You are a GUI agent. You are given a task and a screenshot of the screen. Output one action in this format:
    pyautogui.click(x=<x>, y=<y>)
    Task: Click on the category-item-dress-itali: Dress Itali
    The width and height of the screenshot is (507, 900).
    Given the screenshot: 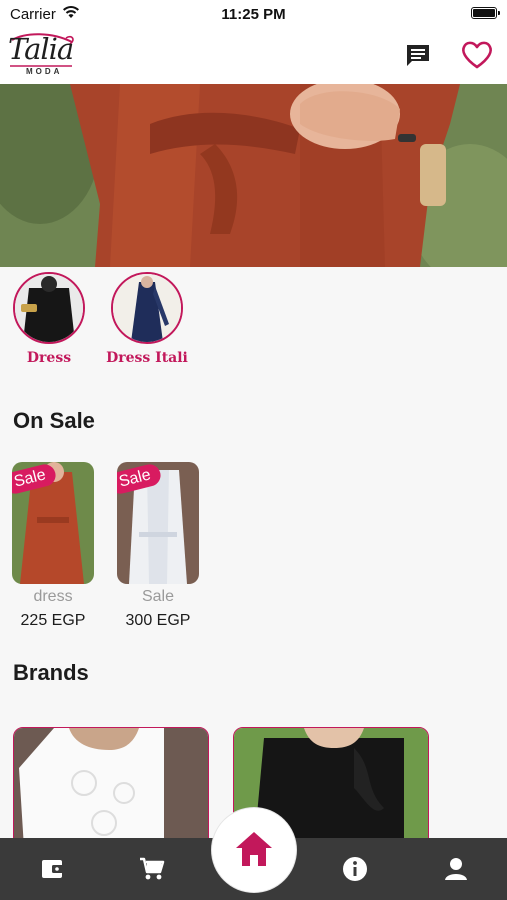 What is the action you would take?
    pyautogui.click(x=147, y=319)
    